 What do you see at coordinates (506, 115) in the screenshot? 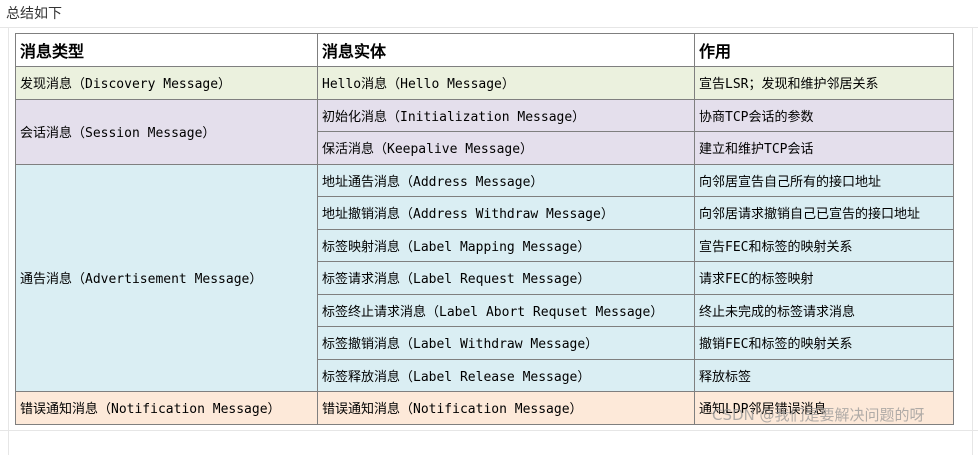
I see `message-entity-cell: 初始化消息（Initialization Message）` at bounding box center [506, 115].